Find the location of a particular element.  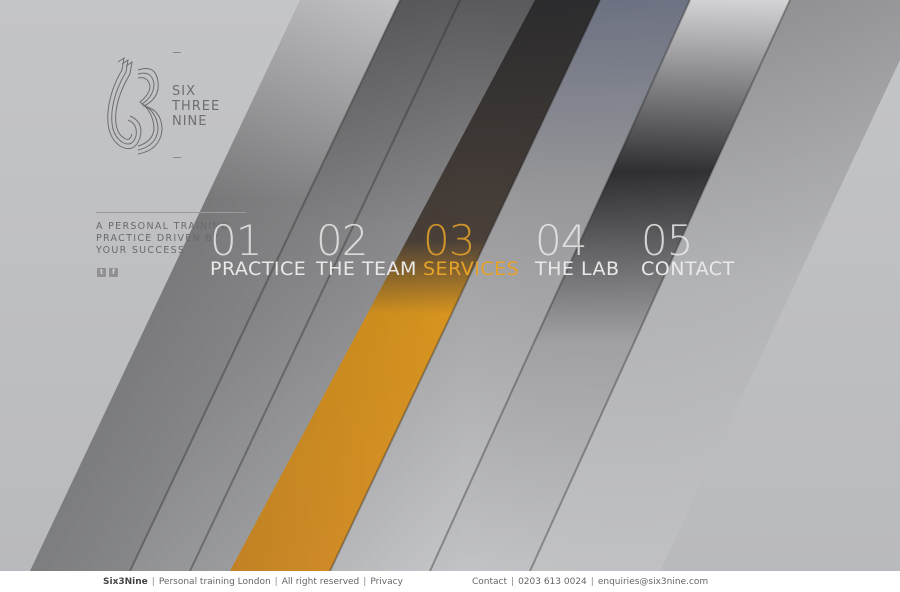

nav-item-the-lab: 04 THE LAB is located at coordinates (577, 248).